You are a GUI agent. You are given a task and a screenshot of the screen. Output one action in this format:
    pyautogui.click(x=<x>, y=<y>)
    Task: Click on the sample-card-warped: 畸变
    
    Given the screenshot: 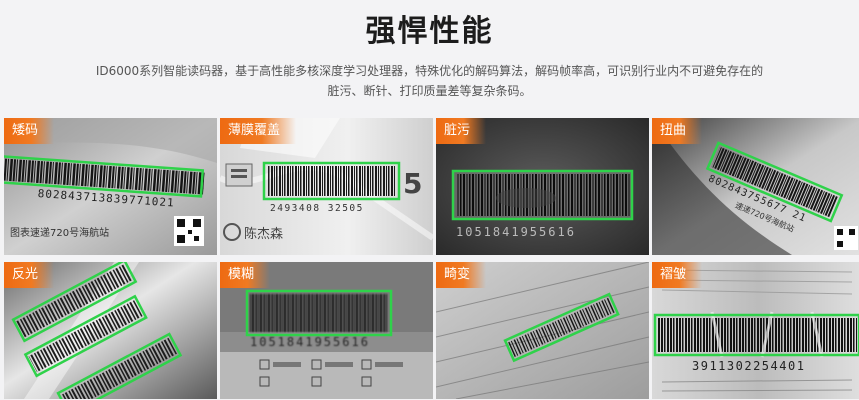 What is the action you would take?
    pyautogui.click(x=542, y=330)
    